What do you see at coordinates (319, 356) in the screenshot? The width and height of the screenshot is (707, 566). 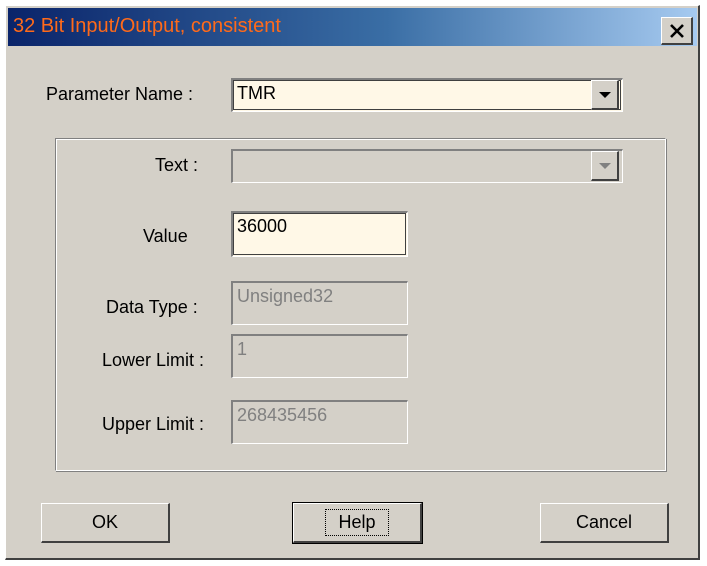 I see `lower-limit-field: 1` at bounding box center [319, 356].